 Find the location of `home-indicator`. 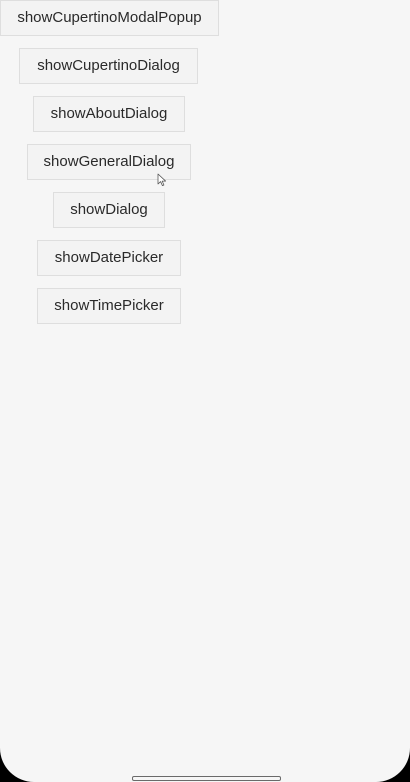

home-indicator is located at coordinates (206, 778).